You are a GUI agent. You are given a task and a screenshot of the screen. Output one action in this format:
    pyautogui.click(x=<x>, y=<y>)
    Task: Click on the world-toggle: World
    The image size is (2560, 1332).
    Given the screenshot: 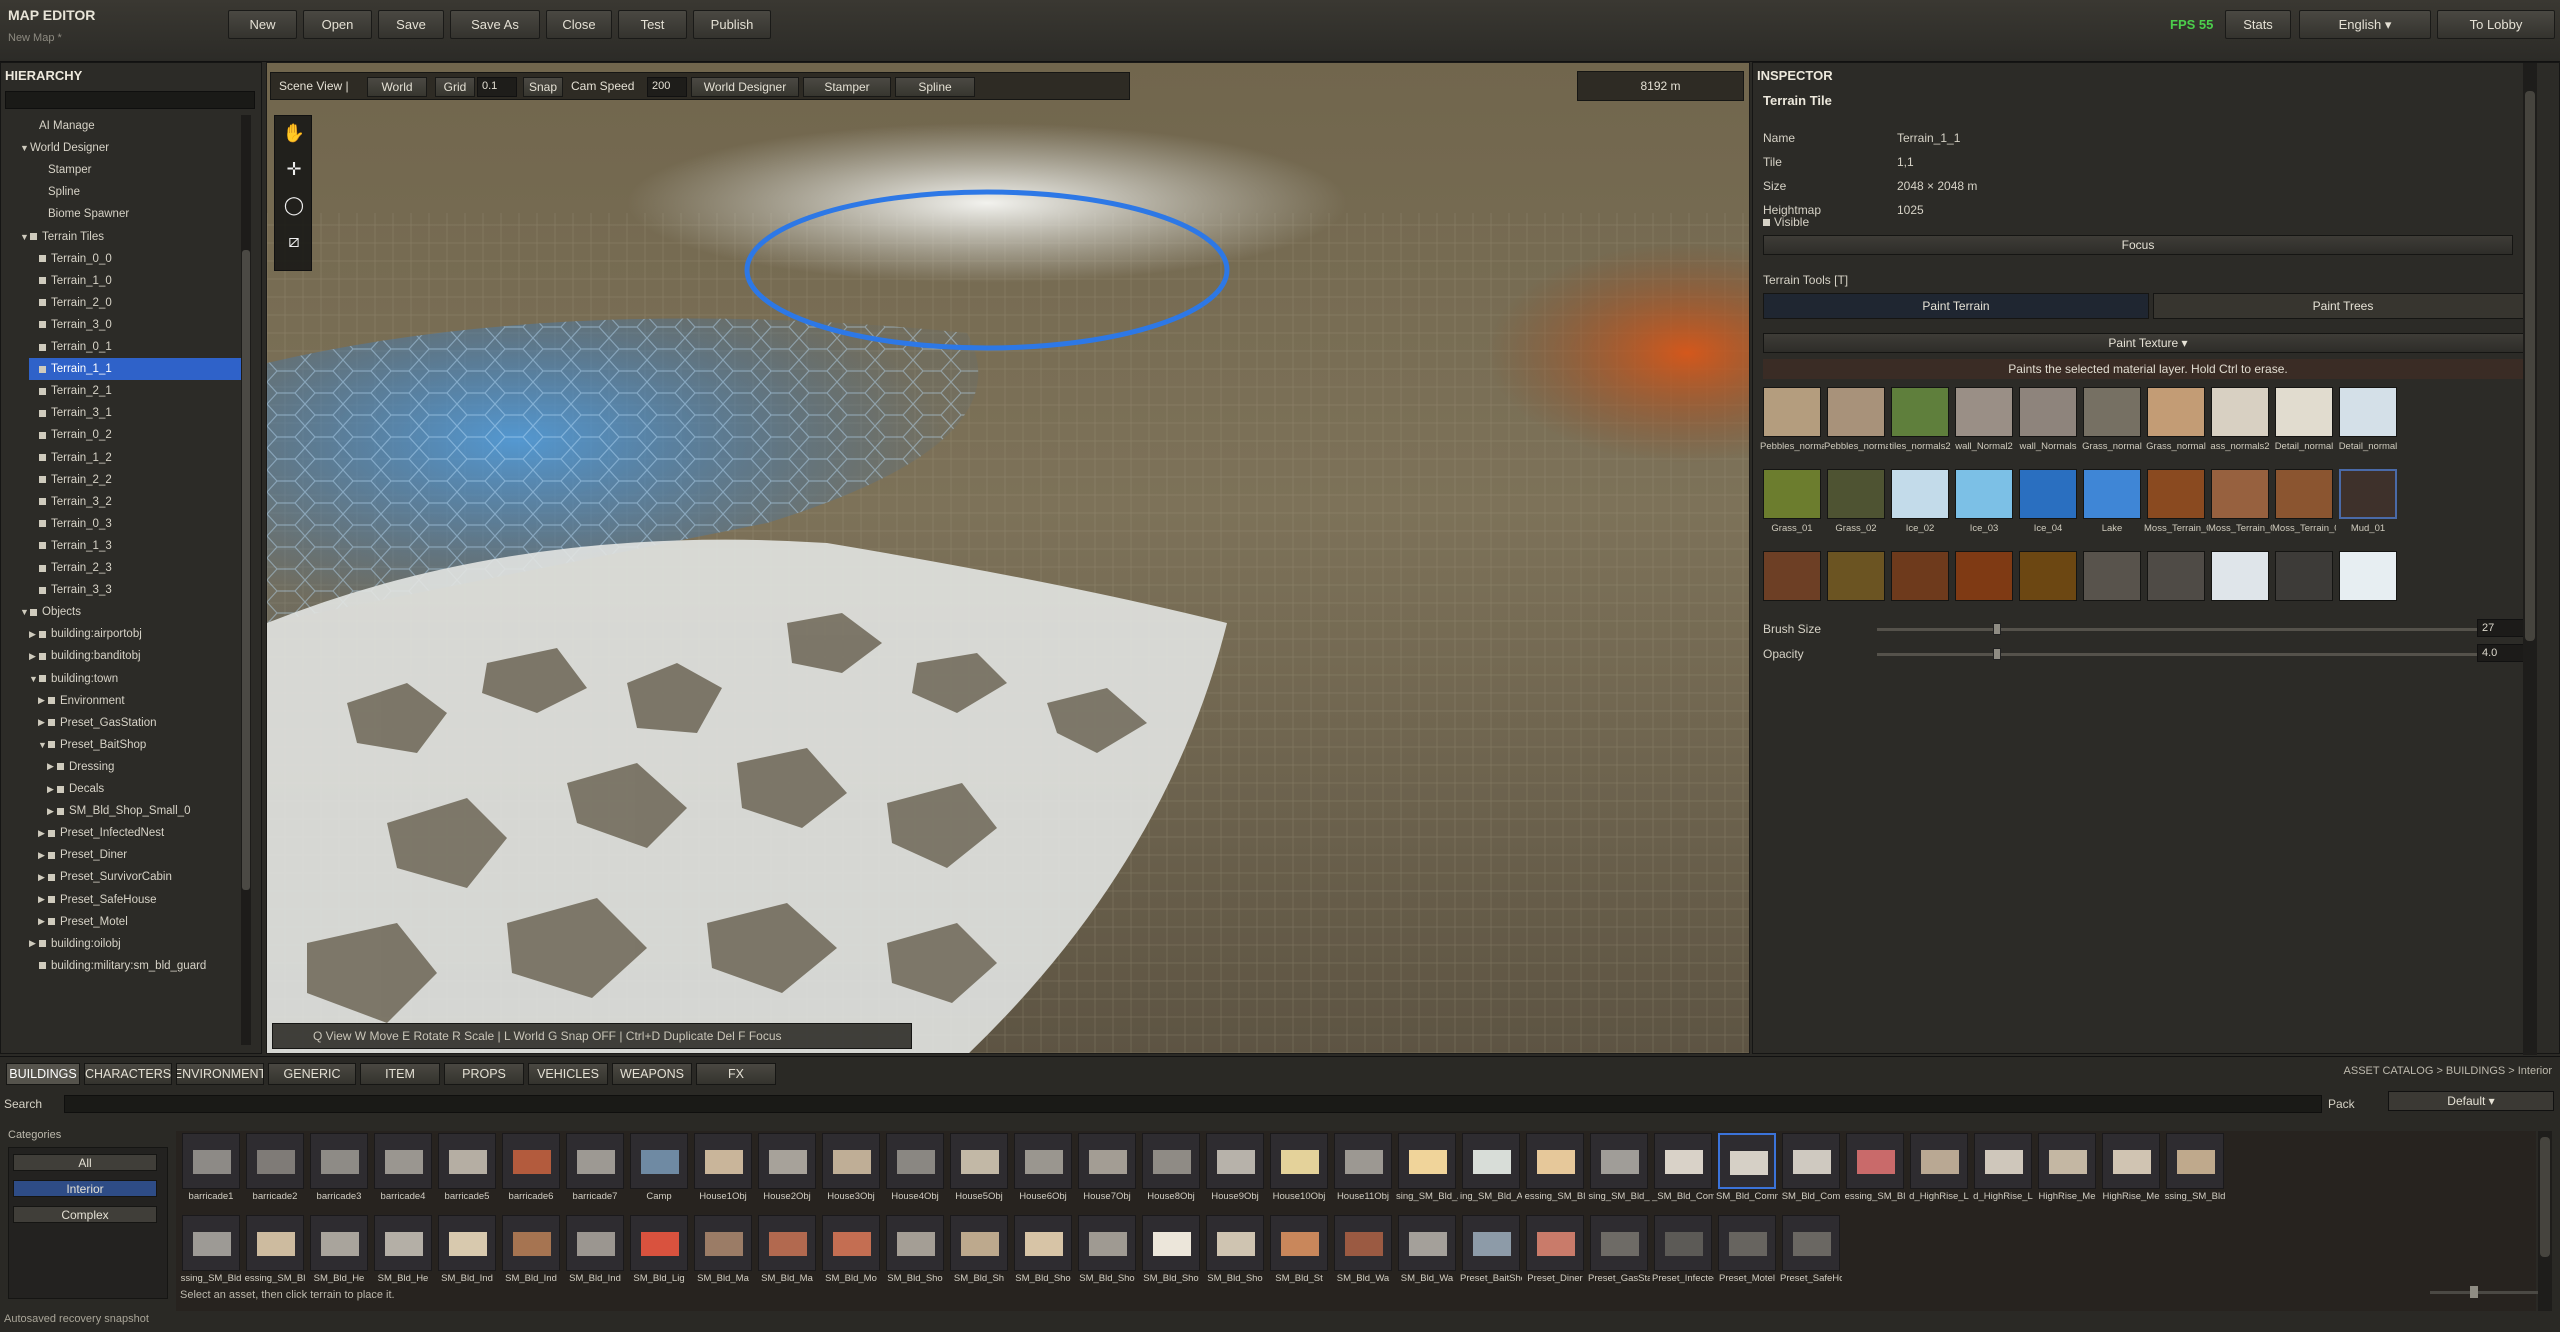 What is the action you would take?
    pyautogui.click(x=397, y=87)
    